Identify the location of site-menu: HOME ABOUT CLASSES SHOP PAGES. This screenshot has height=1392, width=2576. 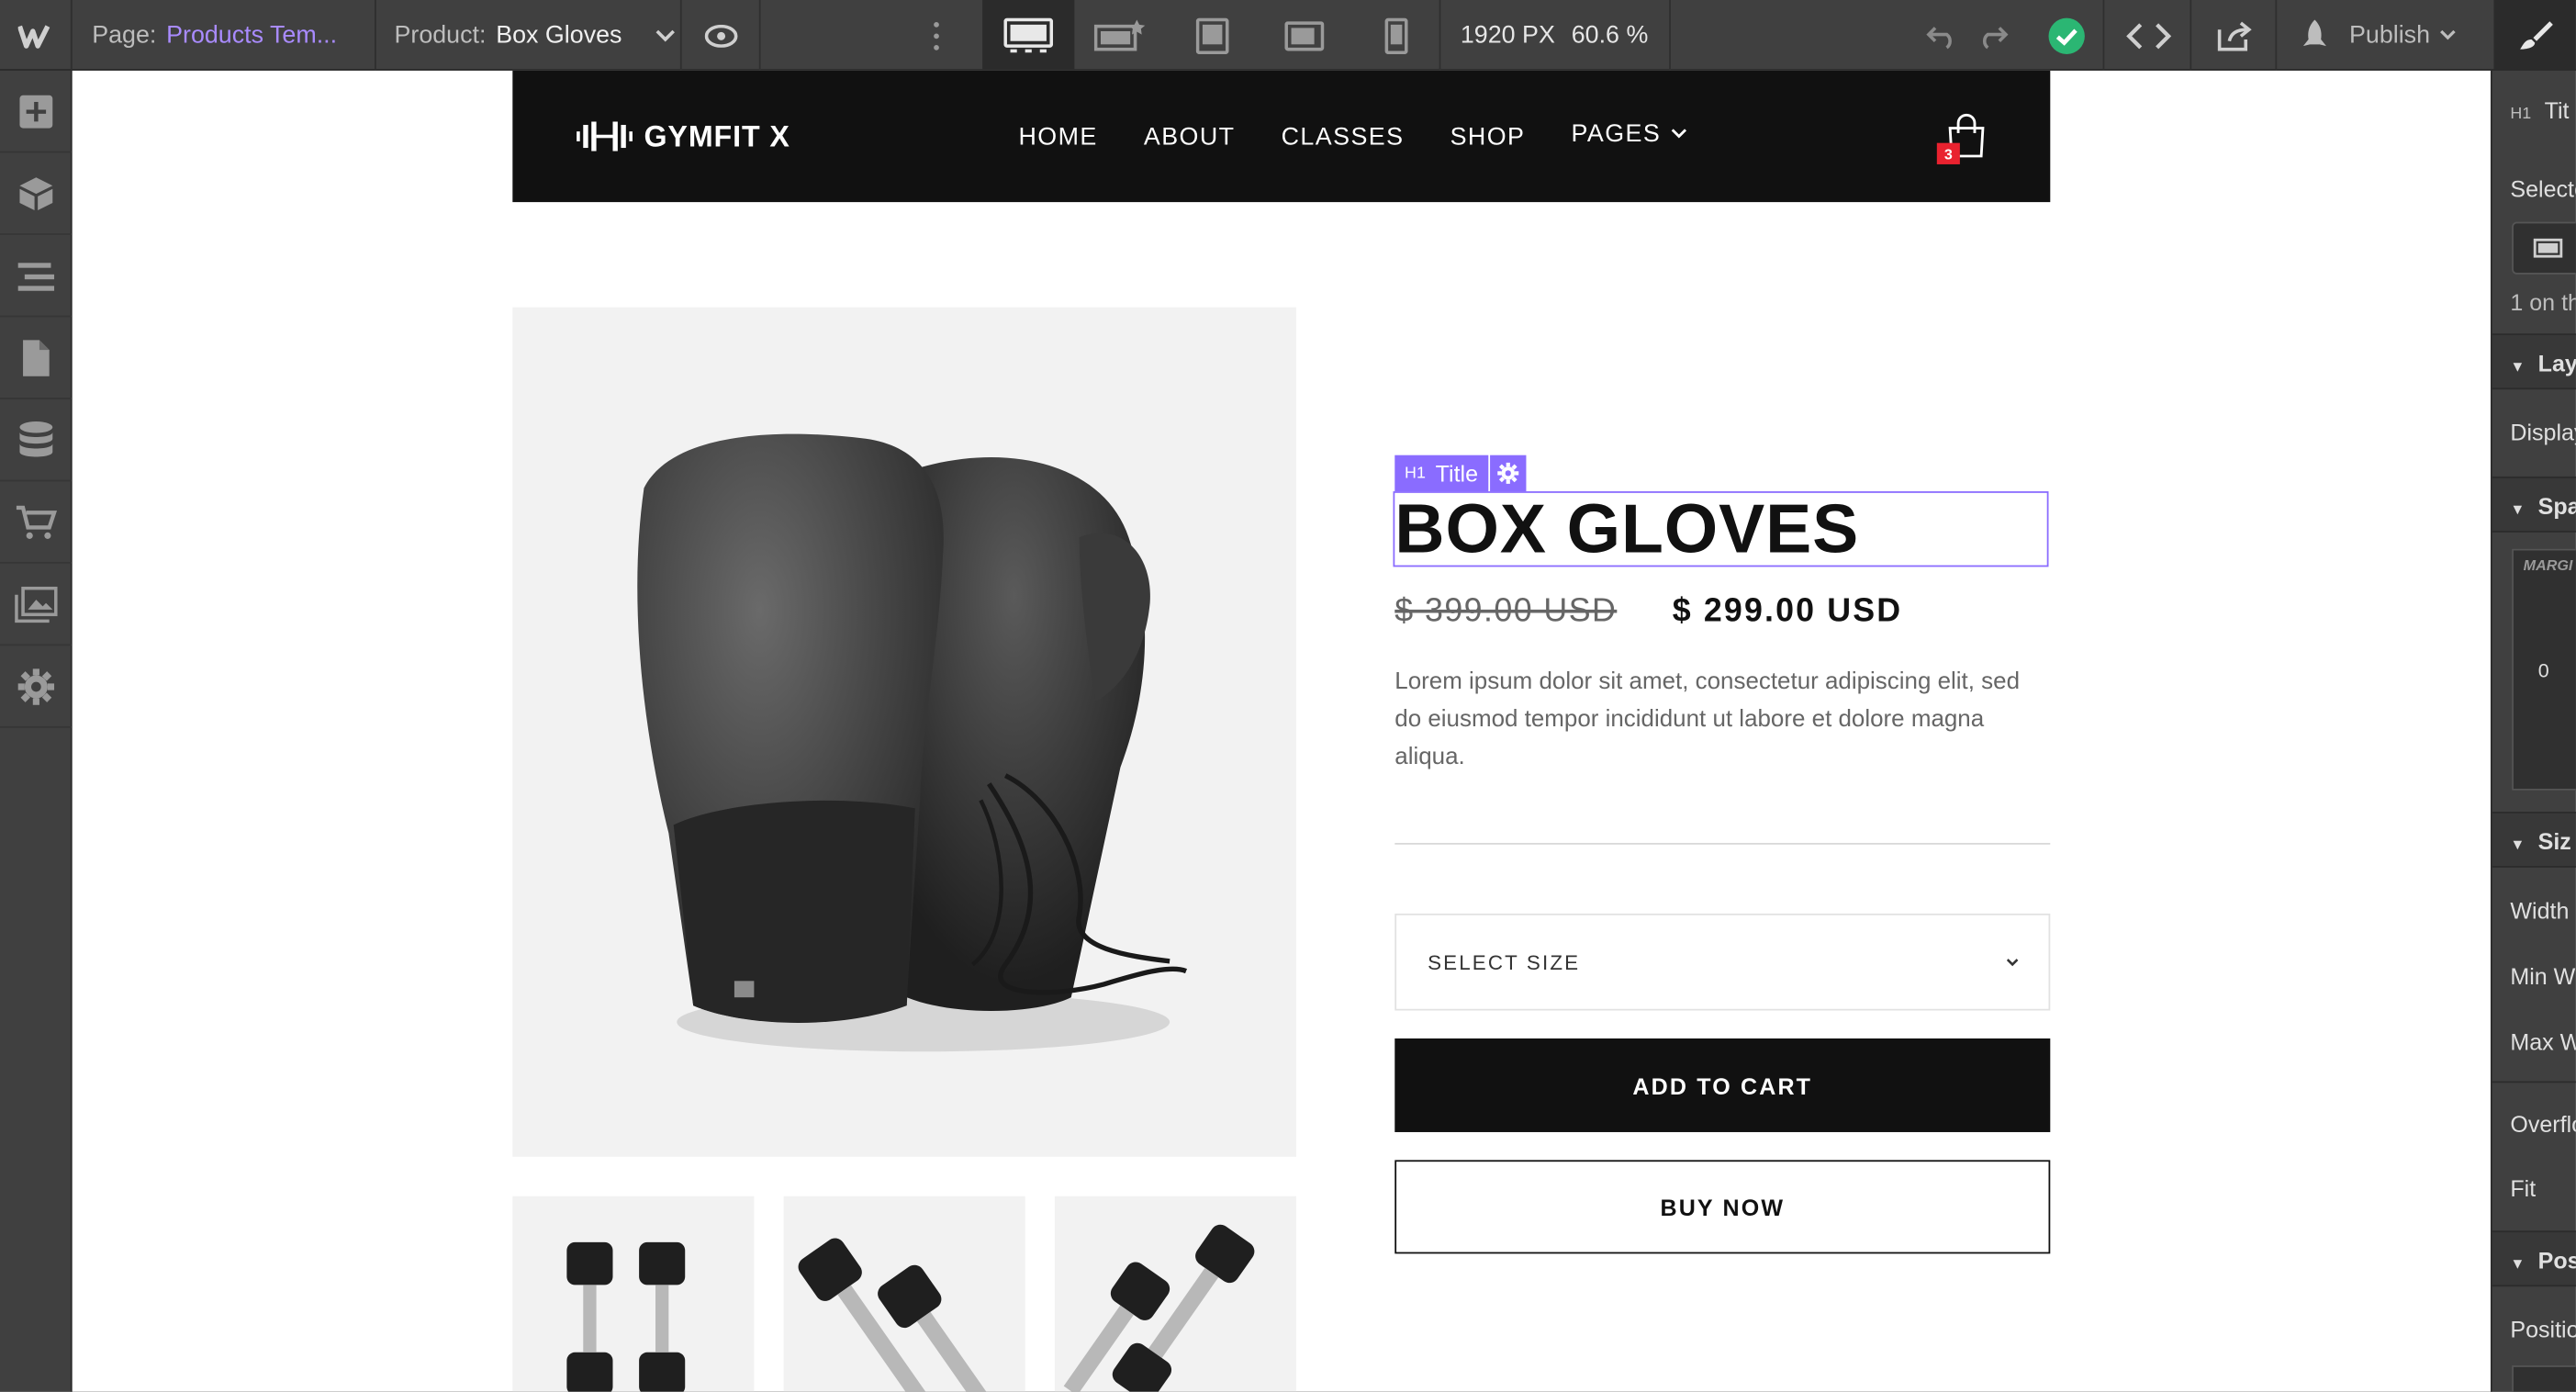
(1352, 136).